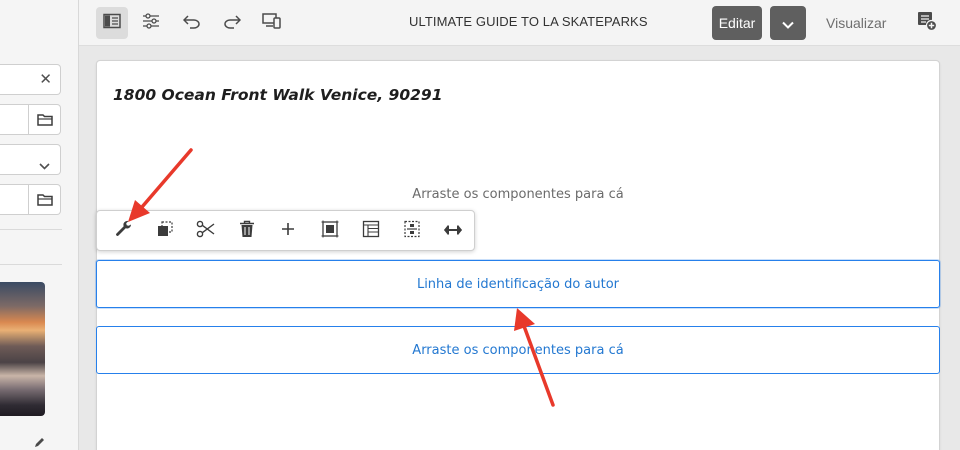 Image resolution: width=960 pixels, height=450 pixels. Describe the element at coordinates (30, 79) in the screenshot. I see `sidebar-text-field: ✕` at that location.